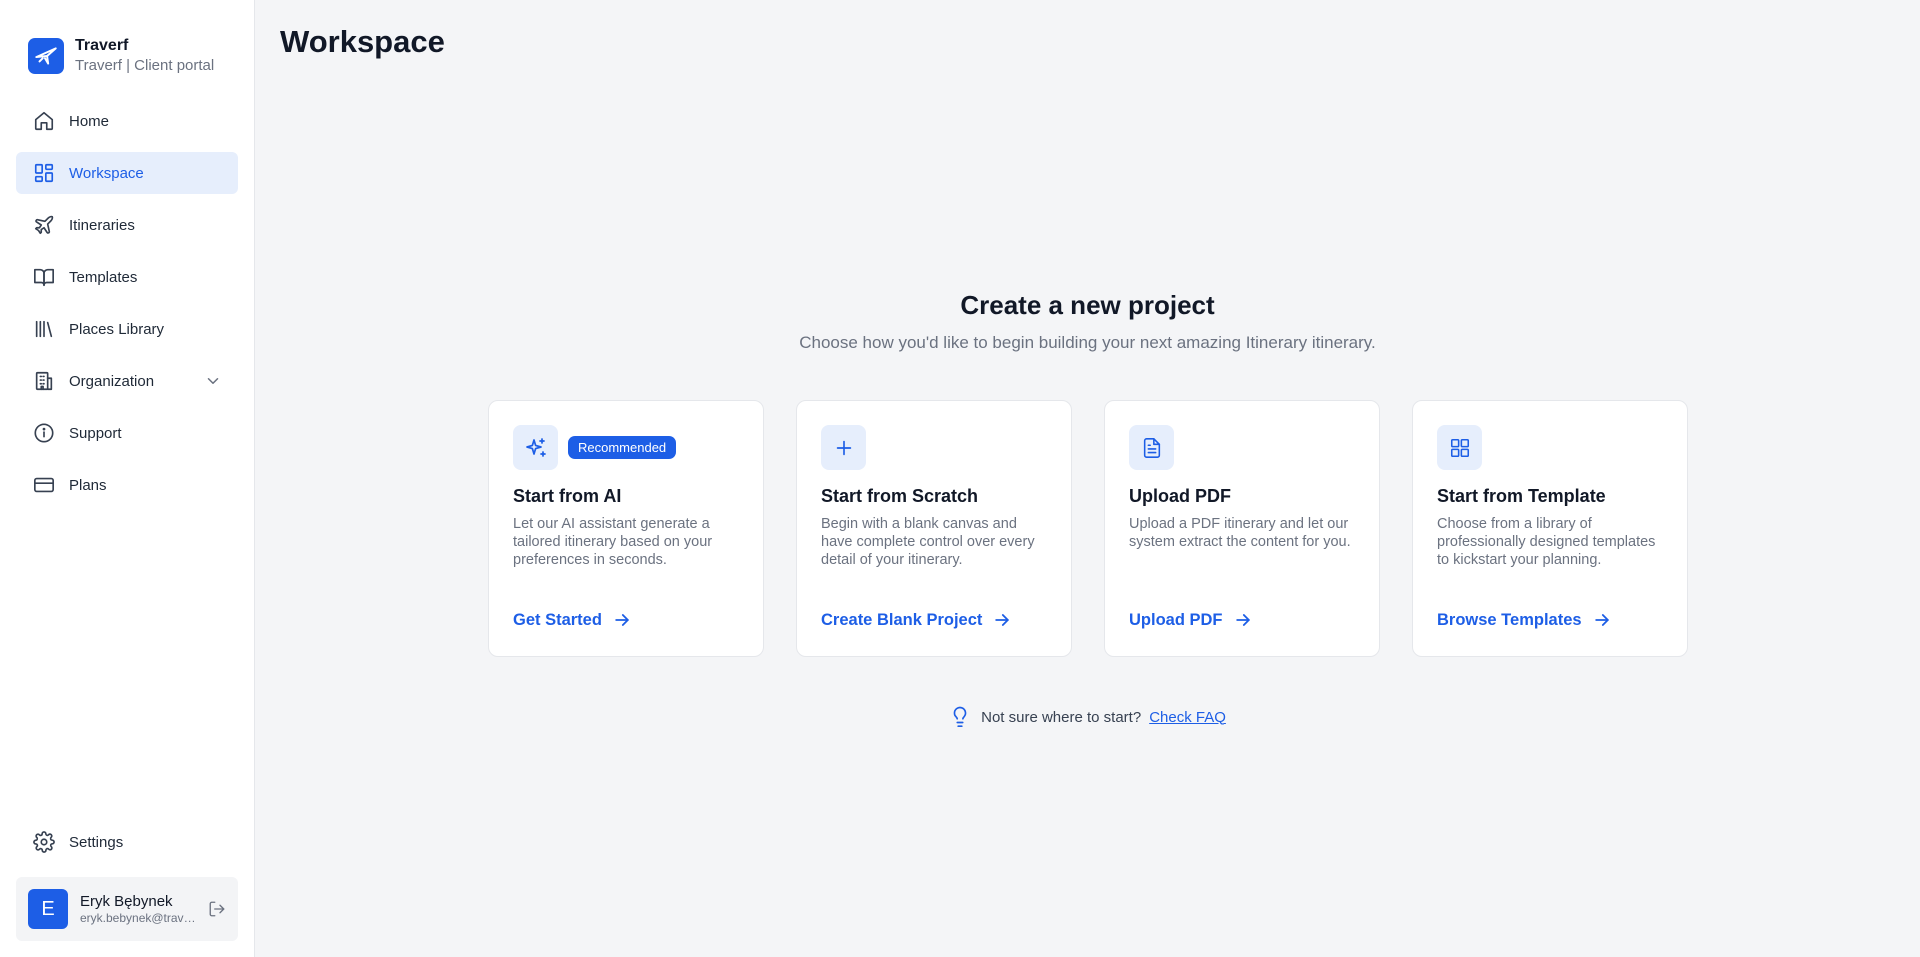 The image size is (1920, 957). What do you see at coordinates (141, 917) in the screenshot?
I see `user-email: eryk.bebynek@traverf.com` at bounding box center [141, 917].